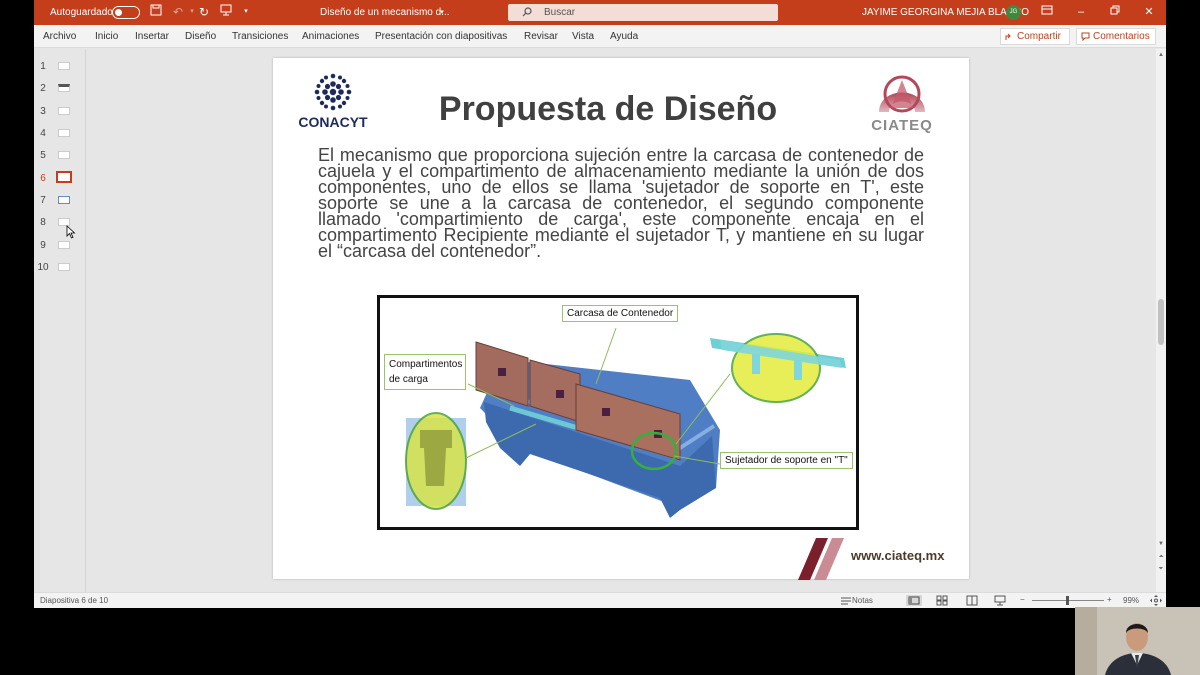 Image resolution: width=1200 pixels, height=675 pixels. I want to click on mechanism-illustration, so click(625, 422).